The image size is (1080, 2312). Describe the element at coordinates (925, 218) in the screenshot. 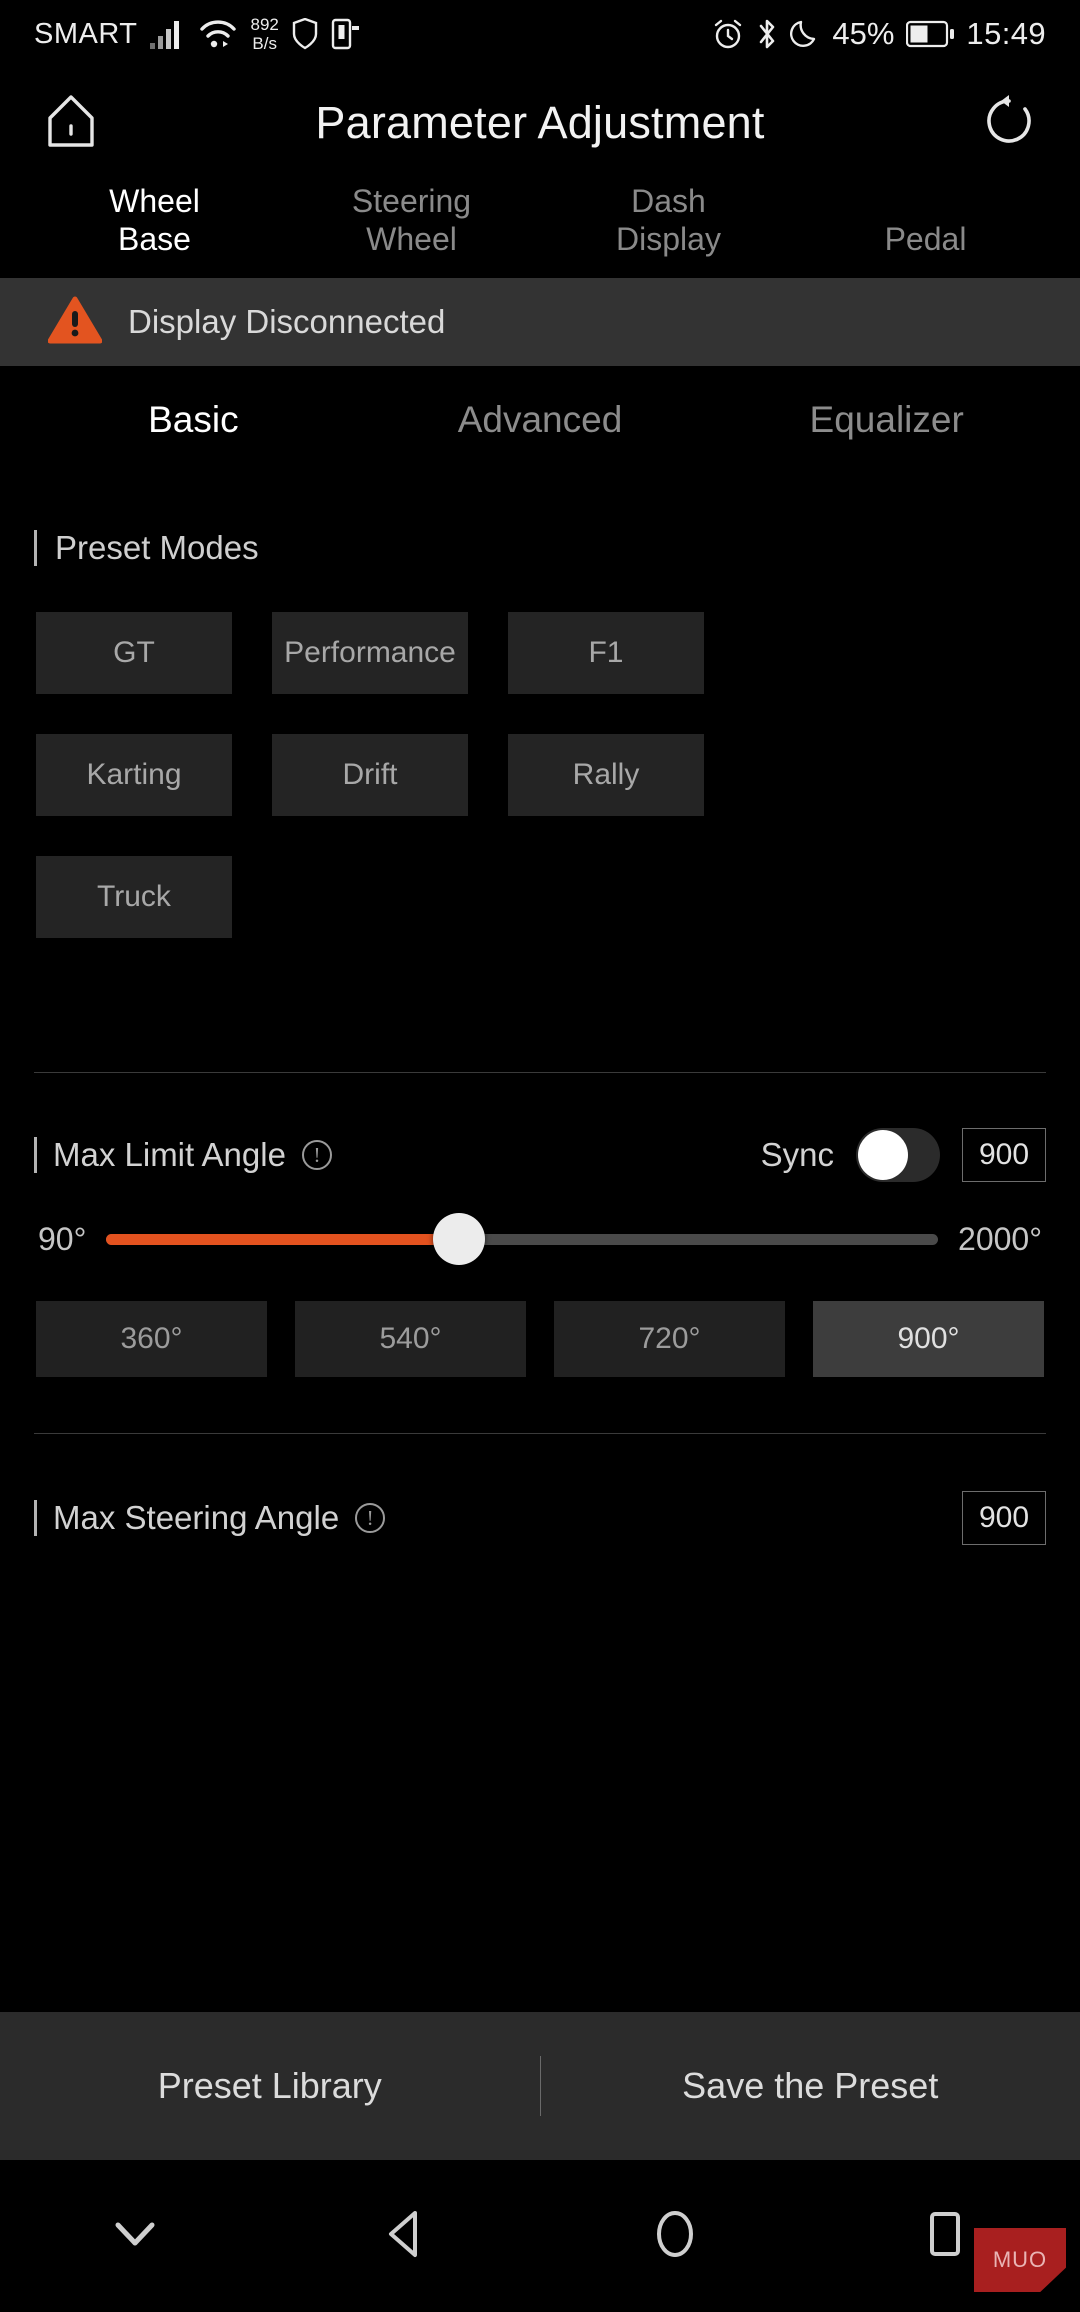

I see `tab-pedal: Pedal` at that location.